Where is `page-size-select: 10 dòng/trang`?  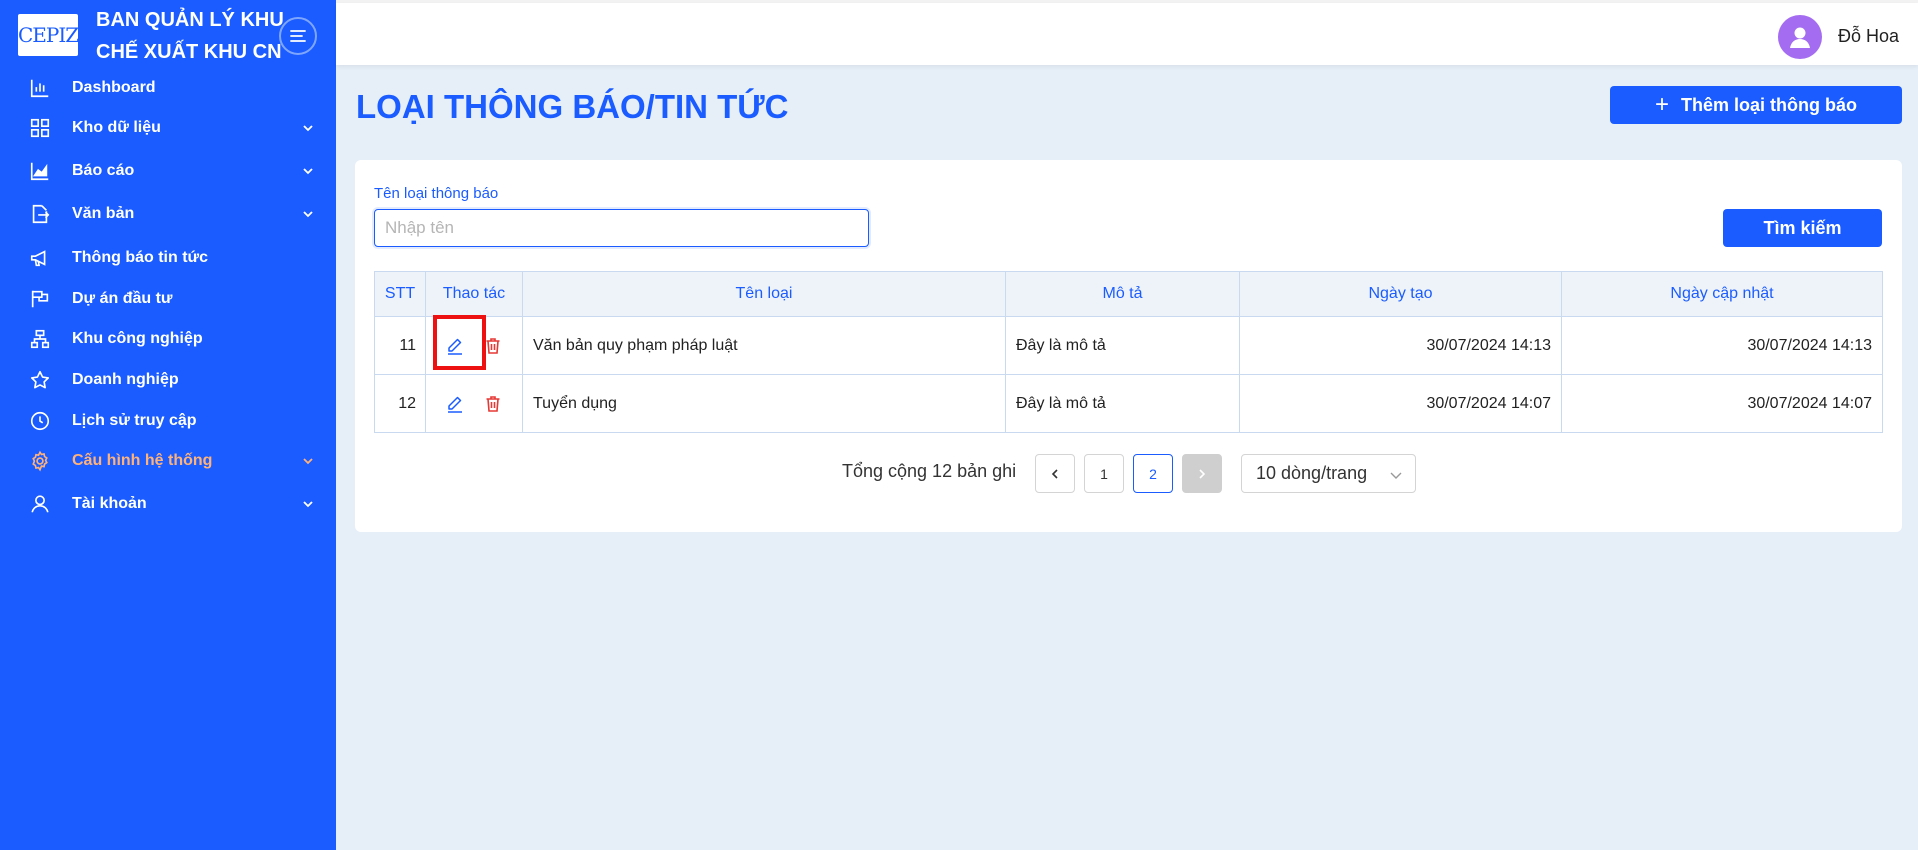
page-size-select: 10 dòng/trang is located at coordinates (1328, 473).